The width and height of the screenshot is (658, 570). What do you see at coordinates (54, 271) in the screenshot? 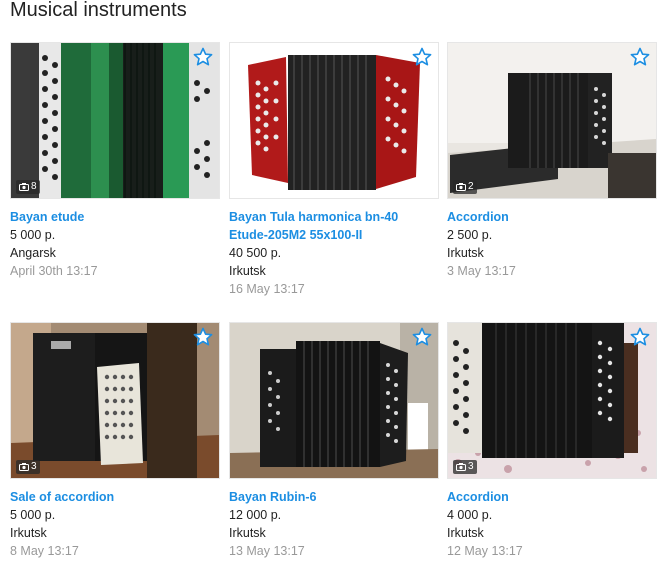
I see `listing-date: April 30th 13:17` at bounding box center [54, 271].